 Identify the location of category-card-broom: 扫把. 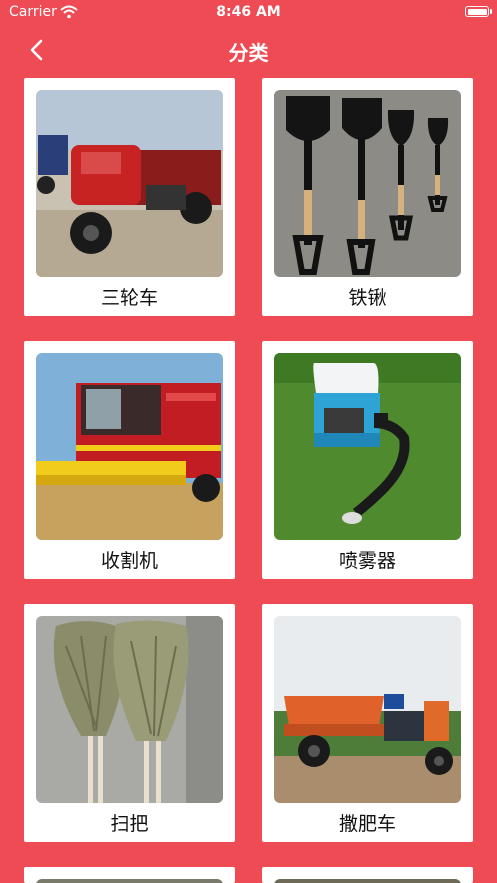
(129, 723).